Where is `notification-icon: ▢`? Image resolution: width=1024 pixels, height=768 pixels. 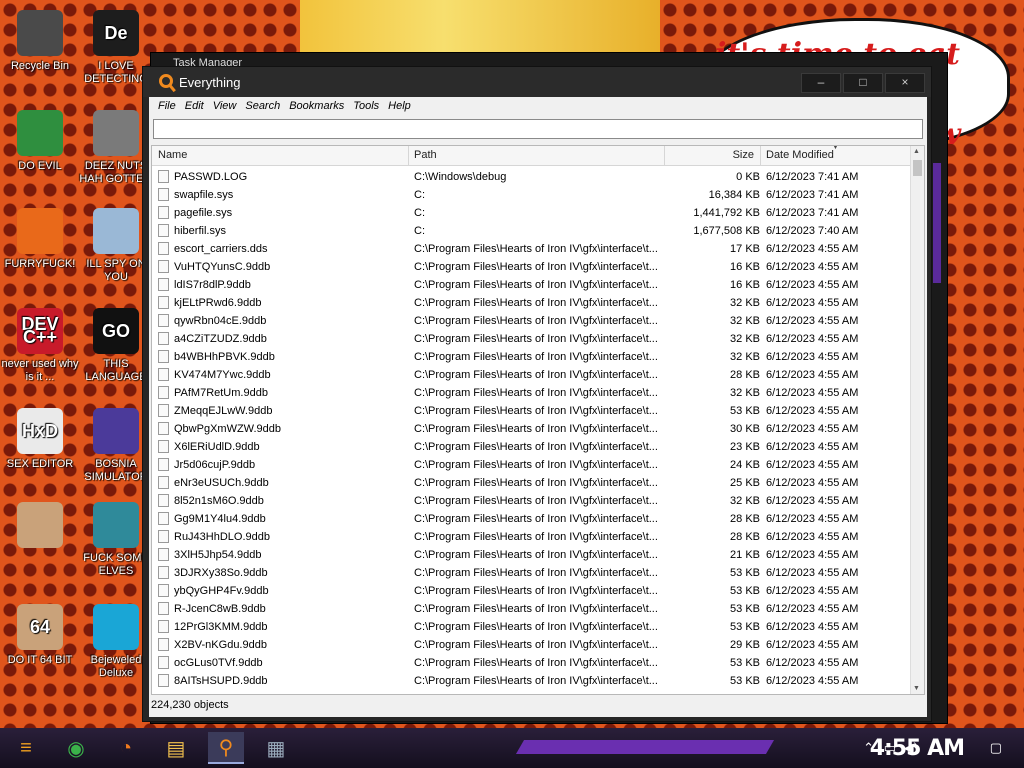 notification-icon: ▢ is located at coordinates (996, 748).